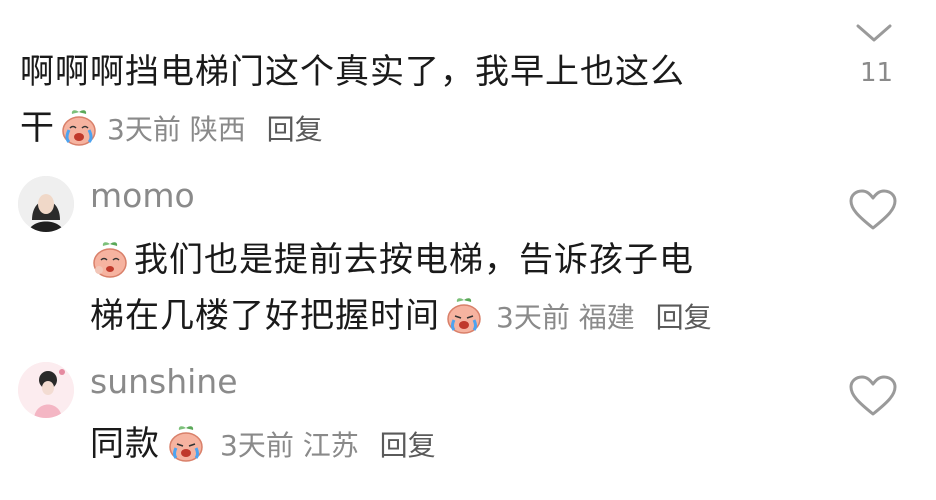 The height and width of the screenshot is (500, 936). Describe the element at coordinates (877, 73) in the screenshot. I see `like-count: 11` at that location.